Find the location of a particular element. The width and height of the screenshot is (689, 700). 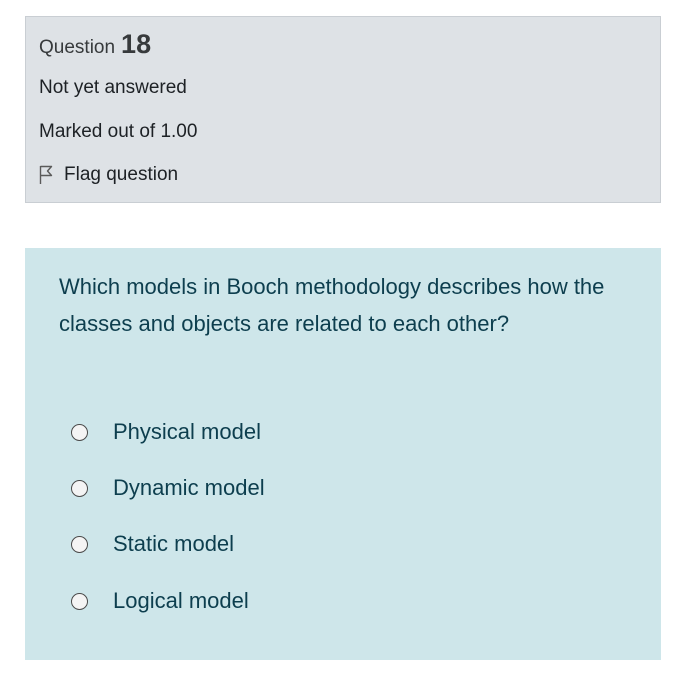

answer-option-static: Static model is located at coordinates (152, 544).